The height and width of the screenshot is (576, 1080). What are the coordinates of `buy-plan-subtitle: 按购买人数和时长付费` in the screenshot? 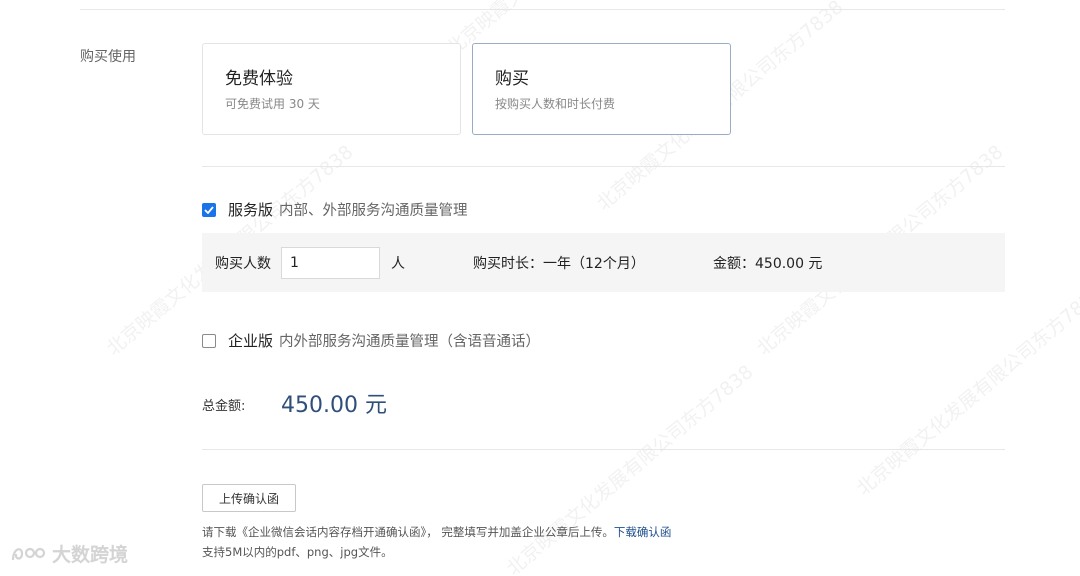 It's located at (555, 104).